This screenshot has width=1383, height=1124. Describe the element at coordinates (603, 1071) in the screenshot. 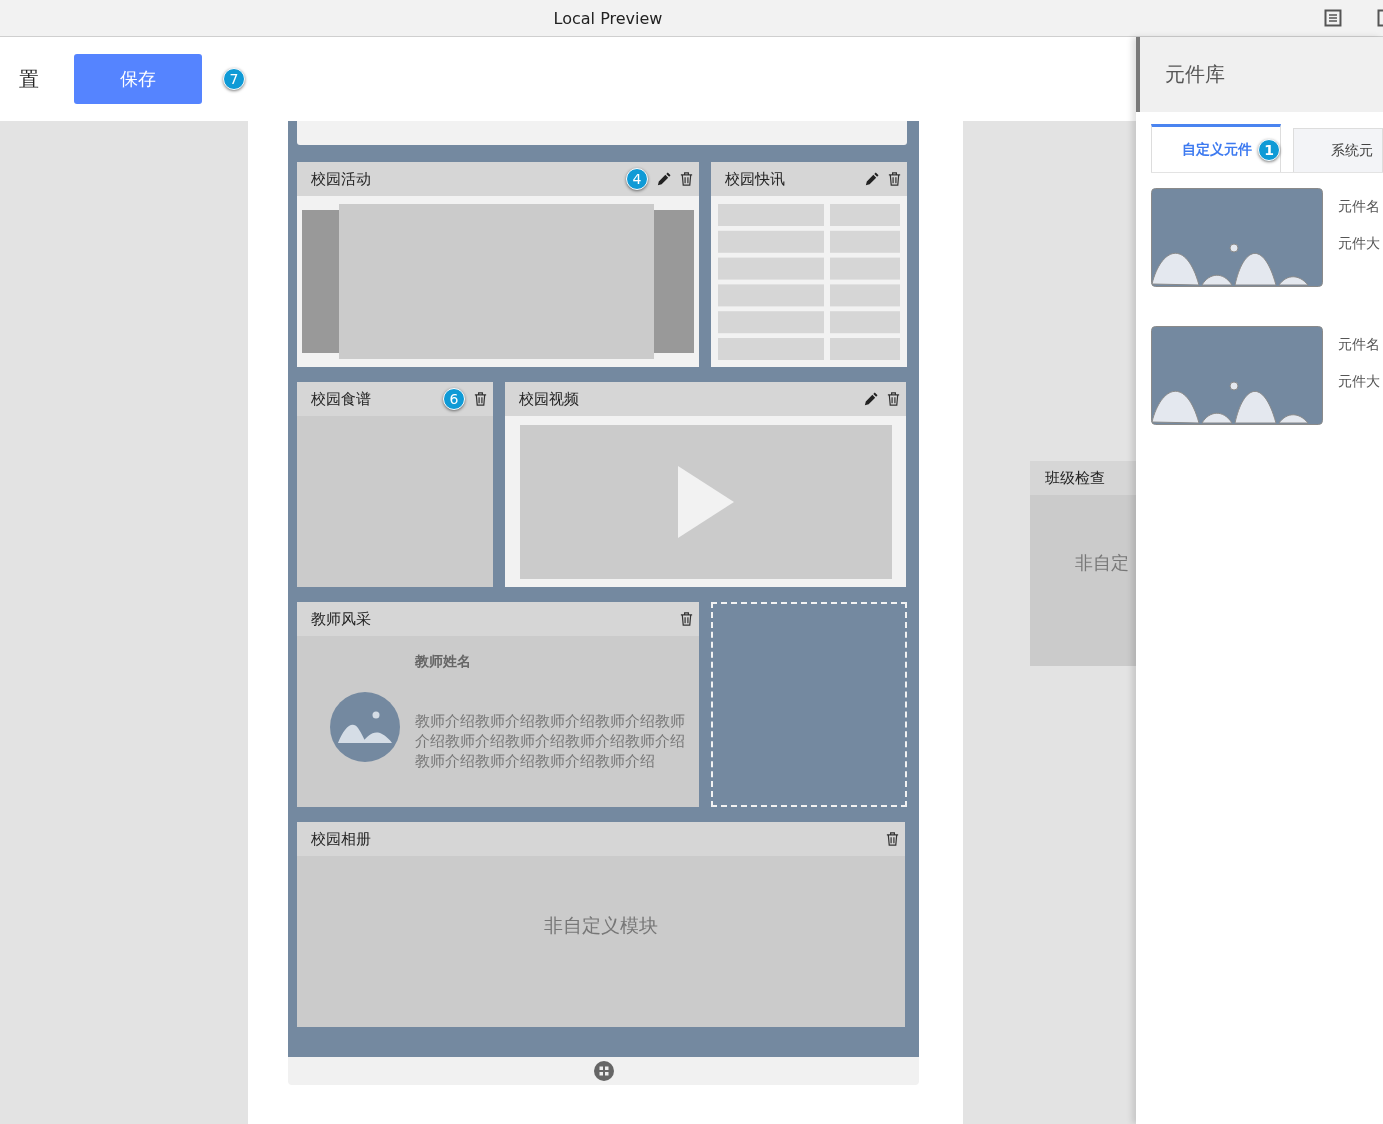

I see `drag-handle-icon` at that location.